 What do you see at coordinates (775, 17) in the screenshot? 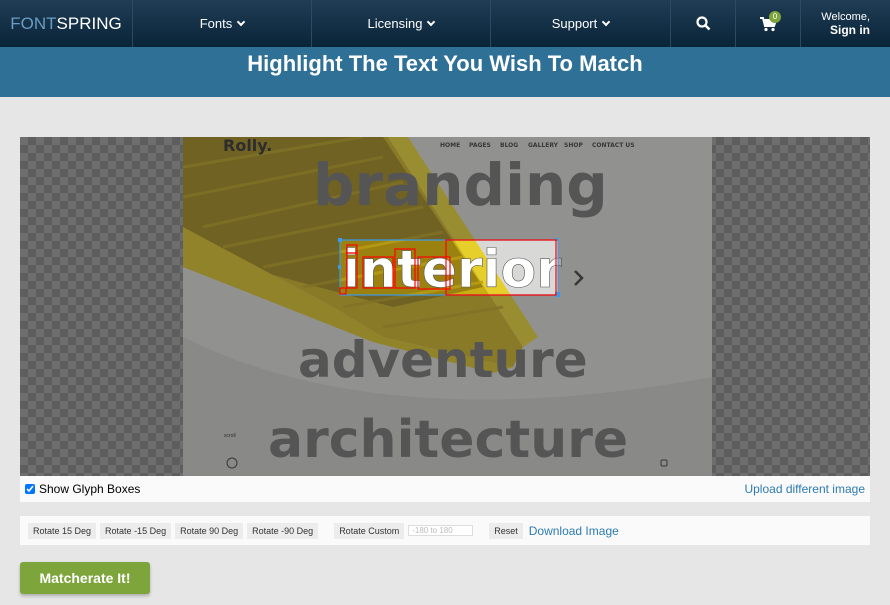
I see `cart-count-badge: 0` at bounding box center [775, 17].